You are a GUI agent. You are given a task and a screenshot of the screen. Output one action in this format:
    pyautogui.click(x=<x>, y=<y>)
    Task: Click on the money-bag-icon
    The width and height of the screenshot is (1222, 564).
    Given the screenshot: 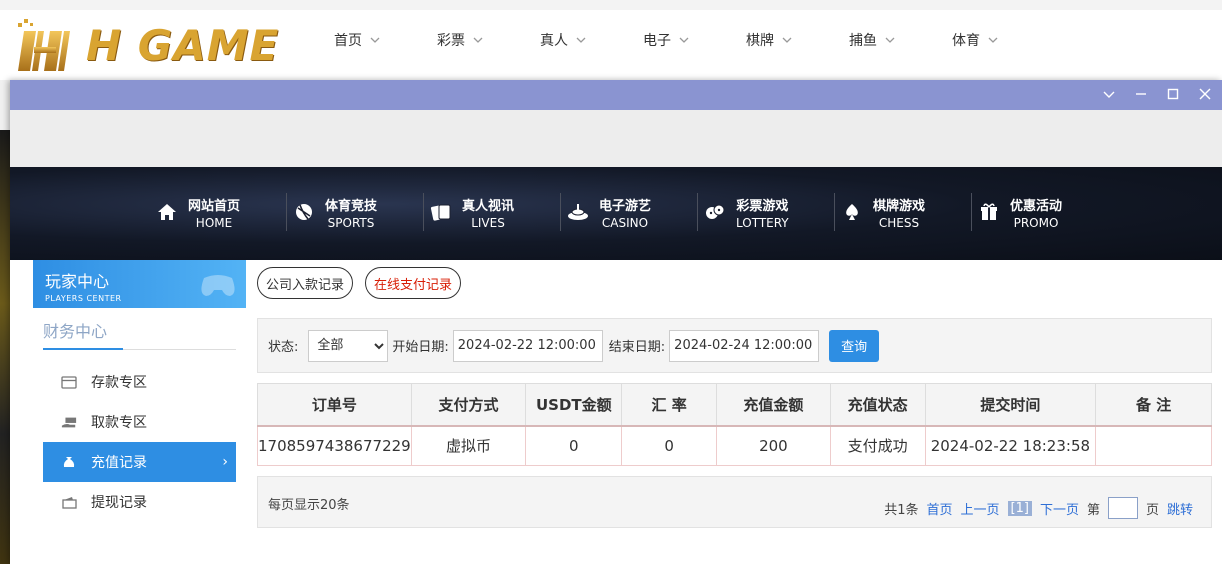 What is the action you would take?
    pyautogui.click(x=69, y=462)
    